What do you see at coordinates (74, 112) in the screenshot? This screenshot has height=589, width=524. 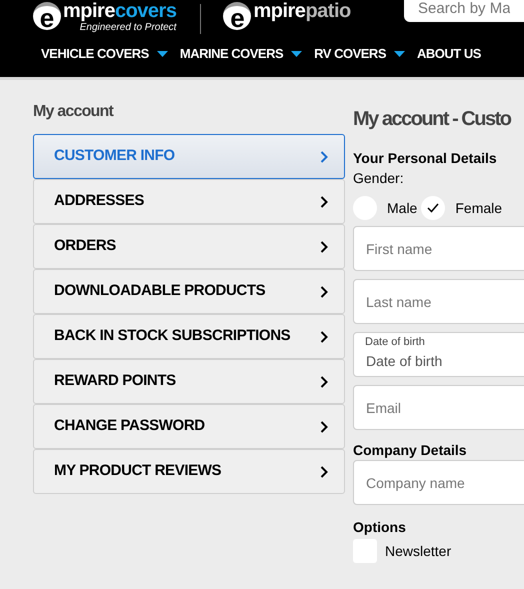 I see `sidebar-title: My account` at bounding box center [74, 112].